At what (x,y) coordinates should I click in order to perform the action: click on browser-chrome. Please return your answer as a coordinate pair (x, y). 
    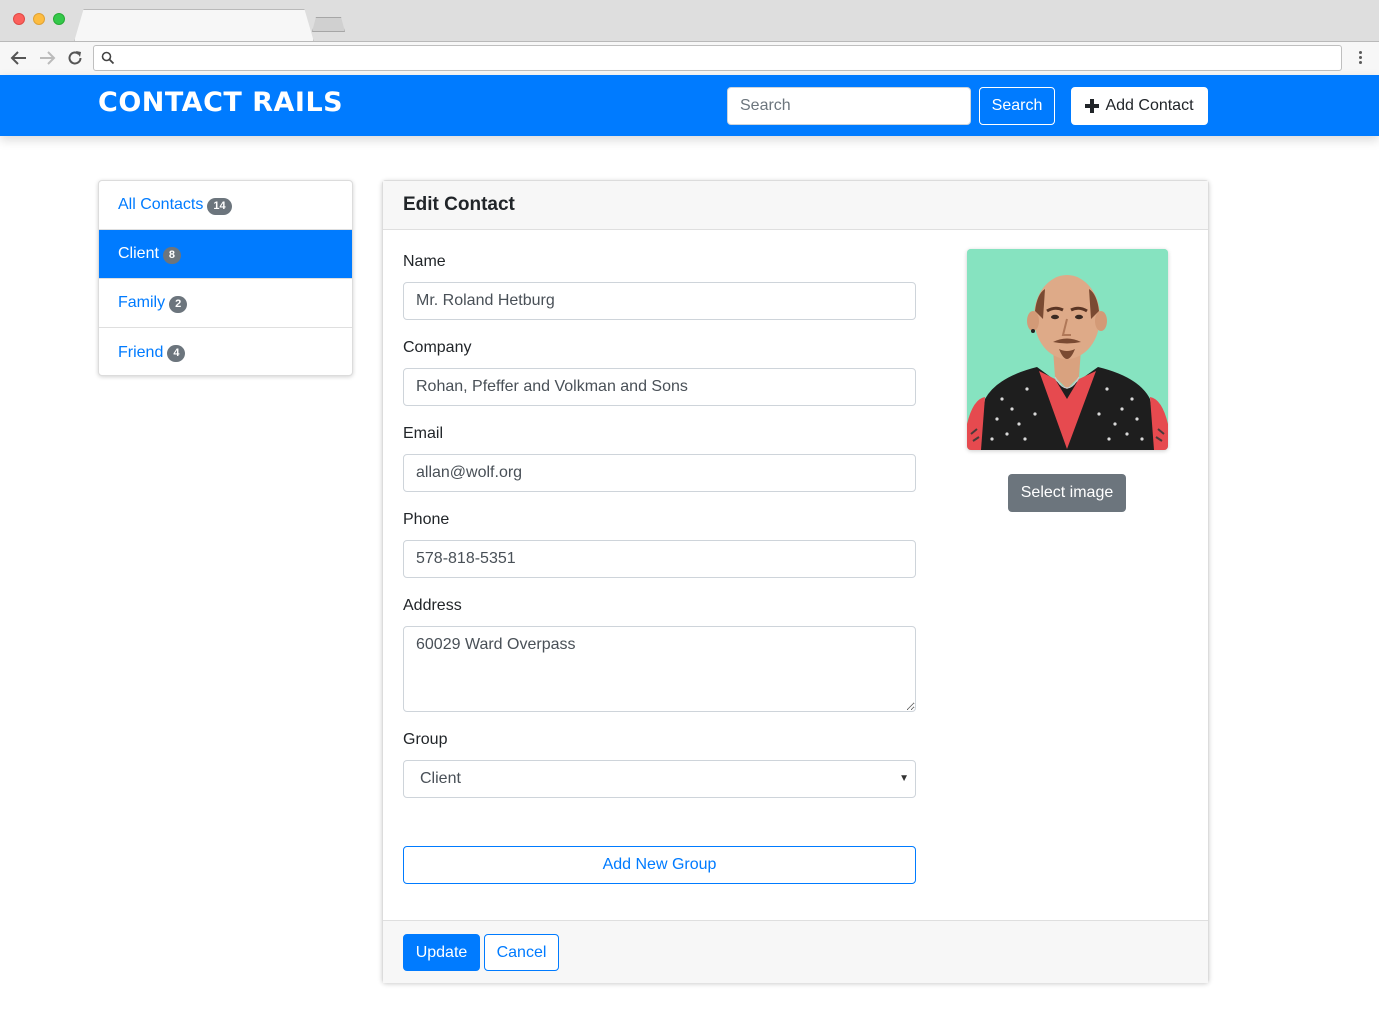
    Looking at the image, I should click on (689, 37).